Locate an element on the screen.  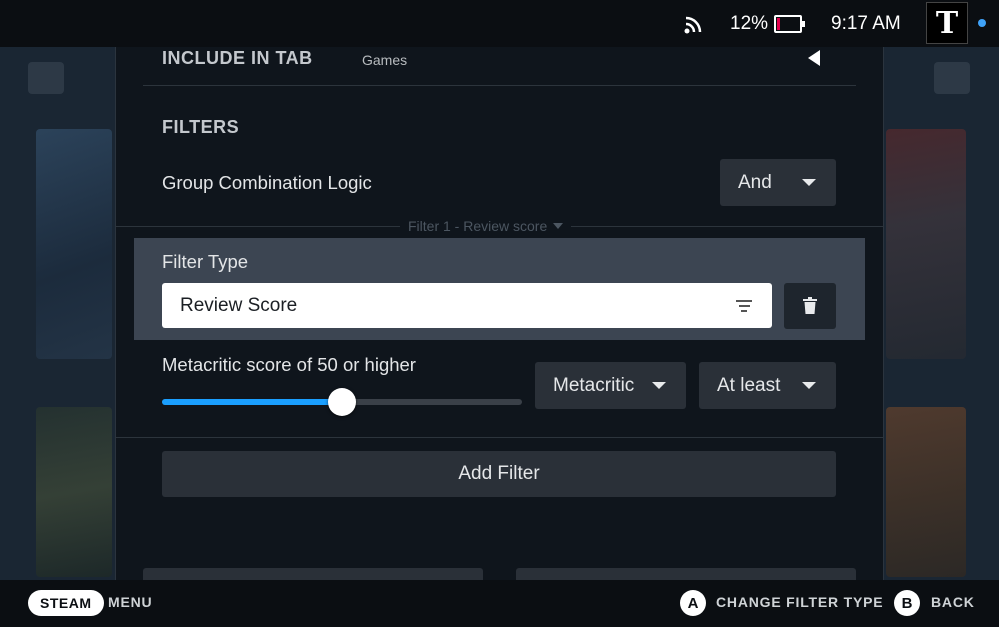
clock: 9:17 AM is located at coordinates (866, 23).